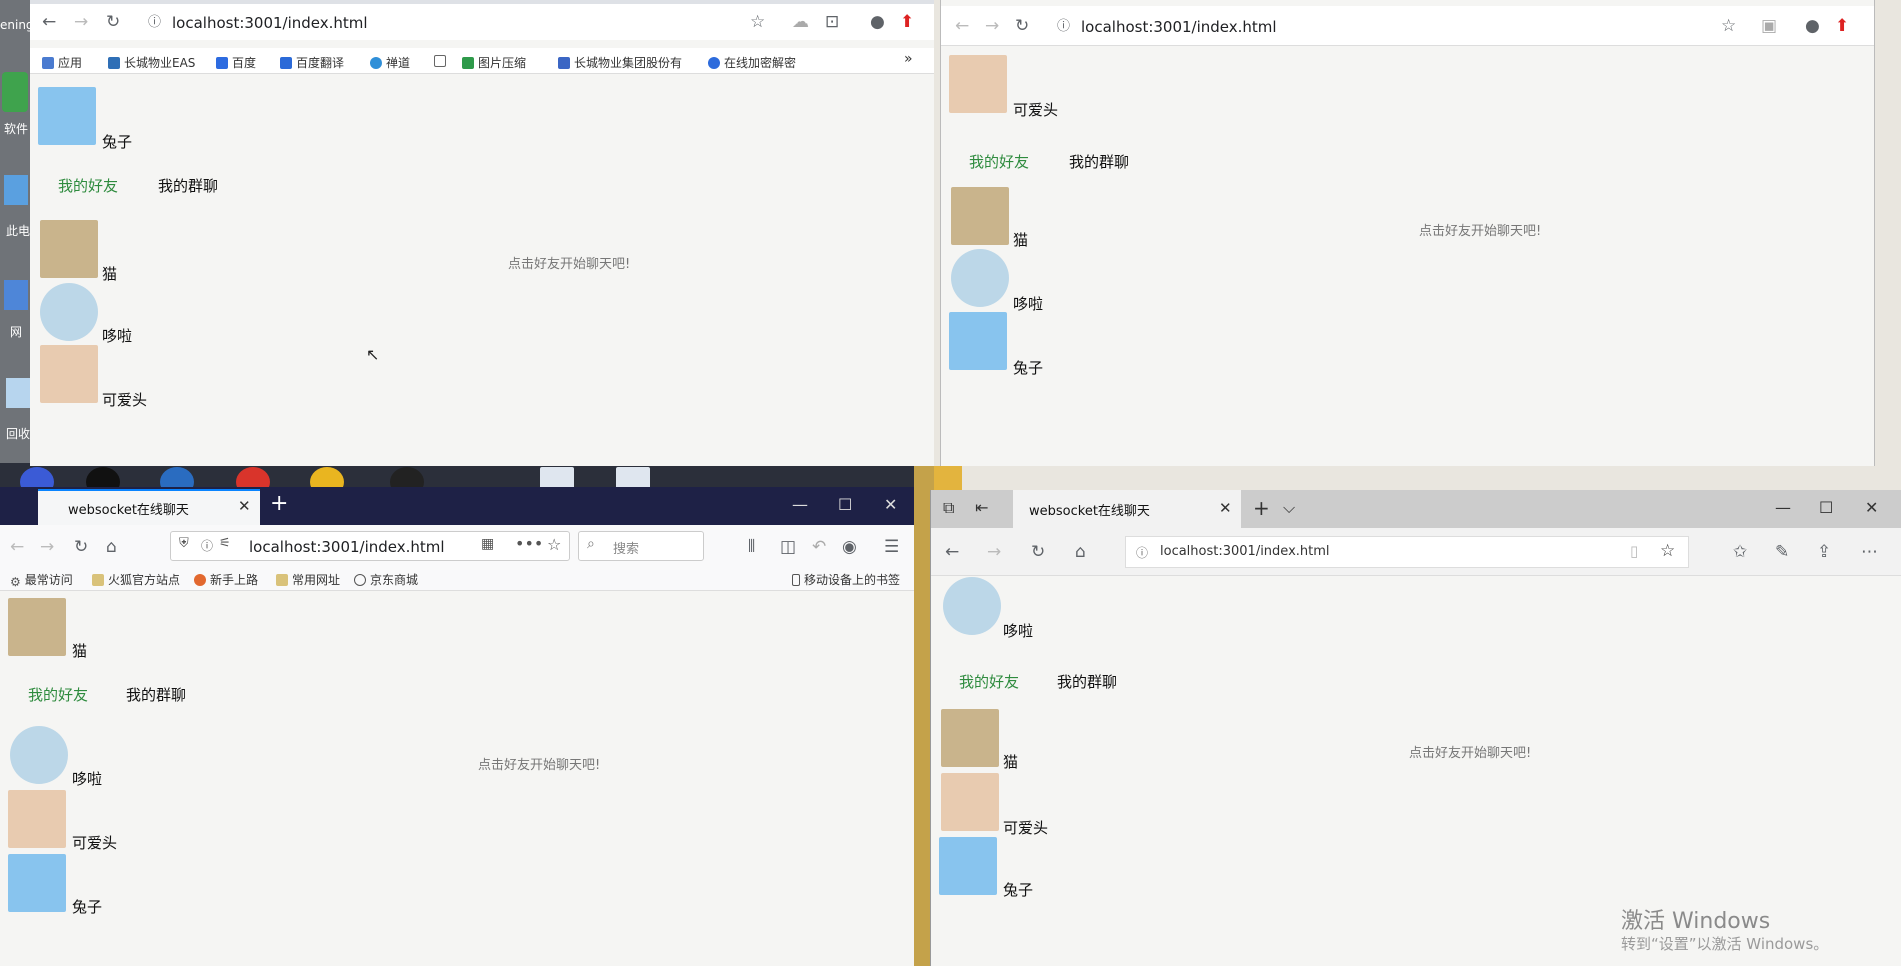  I want to click on bookmark-item: 火狐官方站点, so click(136, 579).